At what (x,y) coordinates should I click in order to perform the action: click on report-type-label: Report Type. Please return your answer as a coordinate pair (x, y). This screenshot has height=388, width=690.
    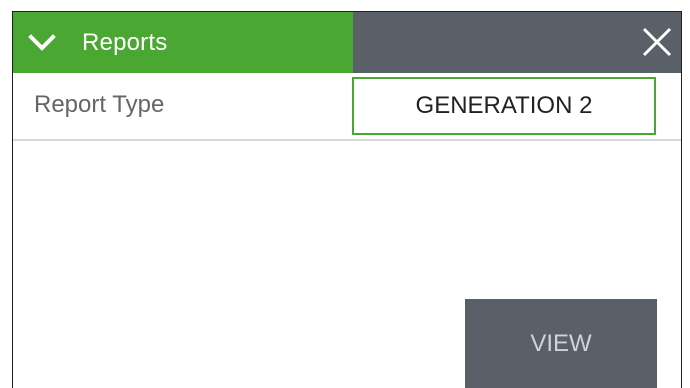
    Looking at the image, I should click on (99, 104).